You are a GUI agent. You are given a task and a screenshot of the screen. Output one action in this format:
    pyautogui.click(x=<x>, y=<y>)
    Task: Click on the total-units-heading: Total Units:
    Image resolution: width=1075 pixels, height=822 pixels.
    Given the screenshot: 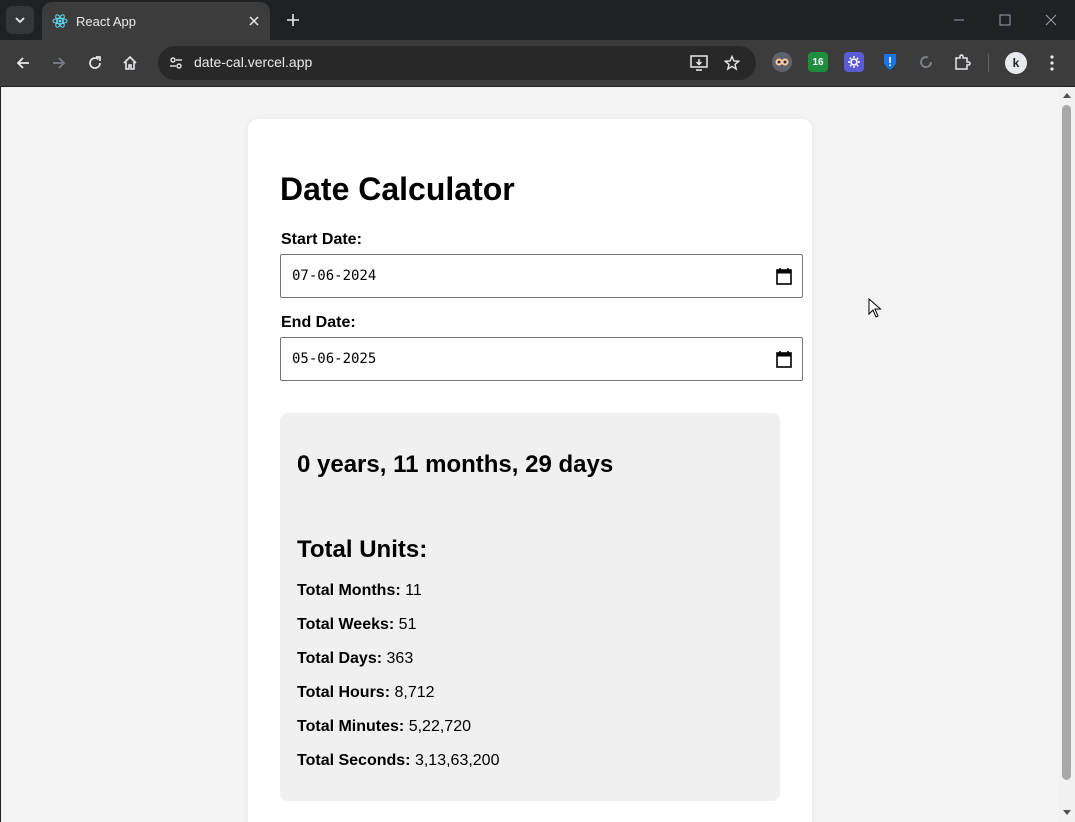 What is the action you would take?
    pyautogui.click(x=362, y=549)
    